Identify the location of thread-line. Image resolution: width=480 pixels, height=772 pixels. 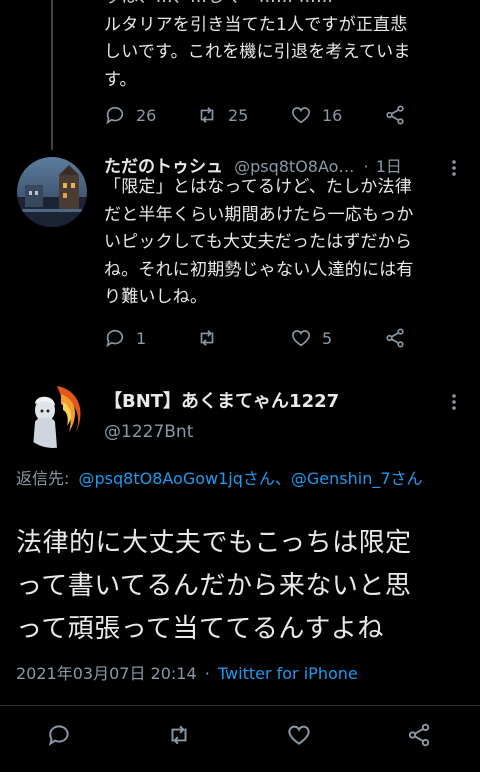
(52, 75).